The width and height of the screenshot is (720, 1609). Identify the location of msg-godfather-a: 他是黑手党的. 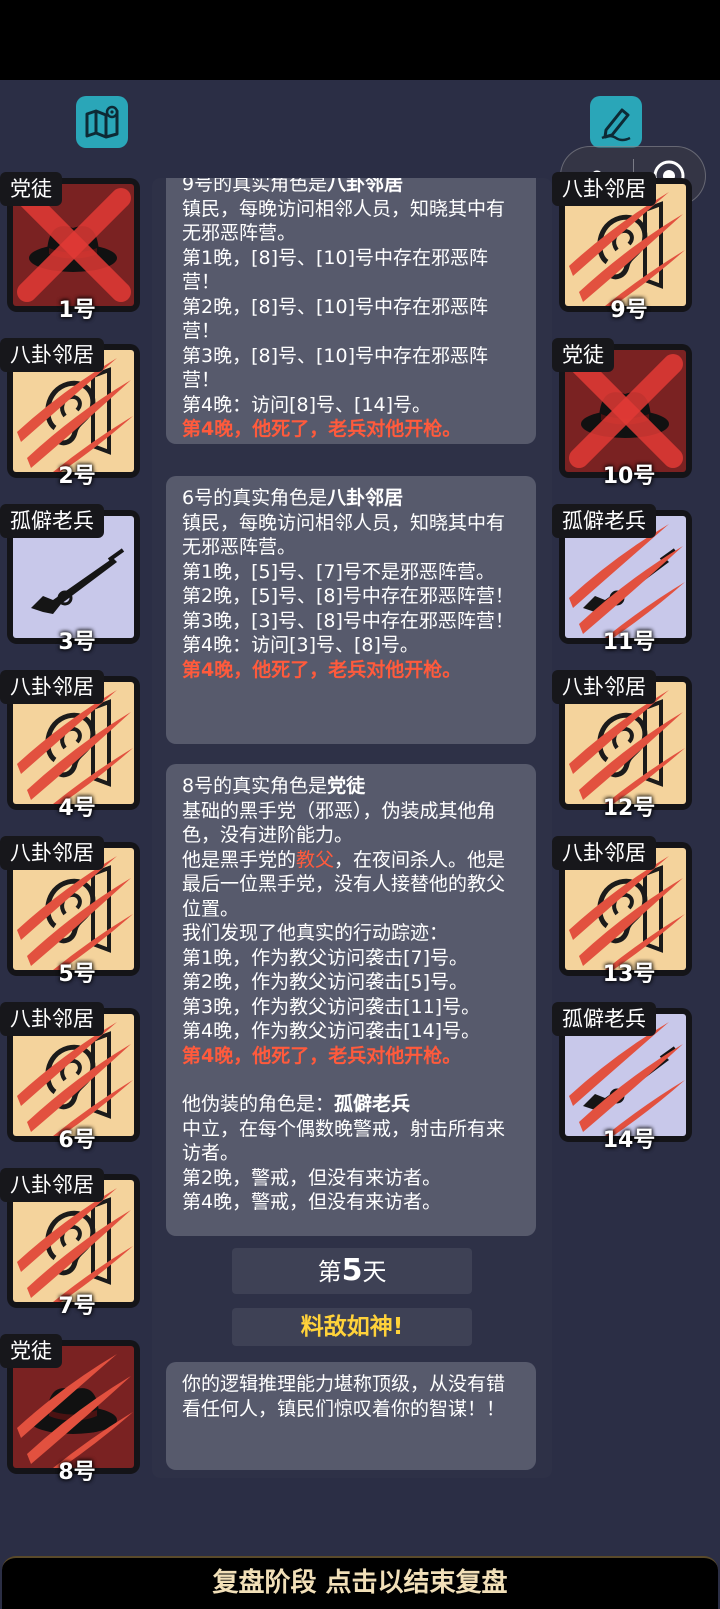
(239, 859).